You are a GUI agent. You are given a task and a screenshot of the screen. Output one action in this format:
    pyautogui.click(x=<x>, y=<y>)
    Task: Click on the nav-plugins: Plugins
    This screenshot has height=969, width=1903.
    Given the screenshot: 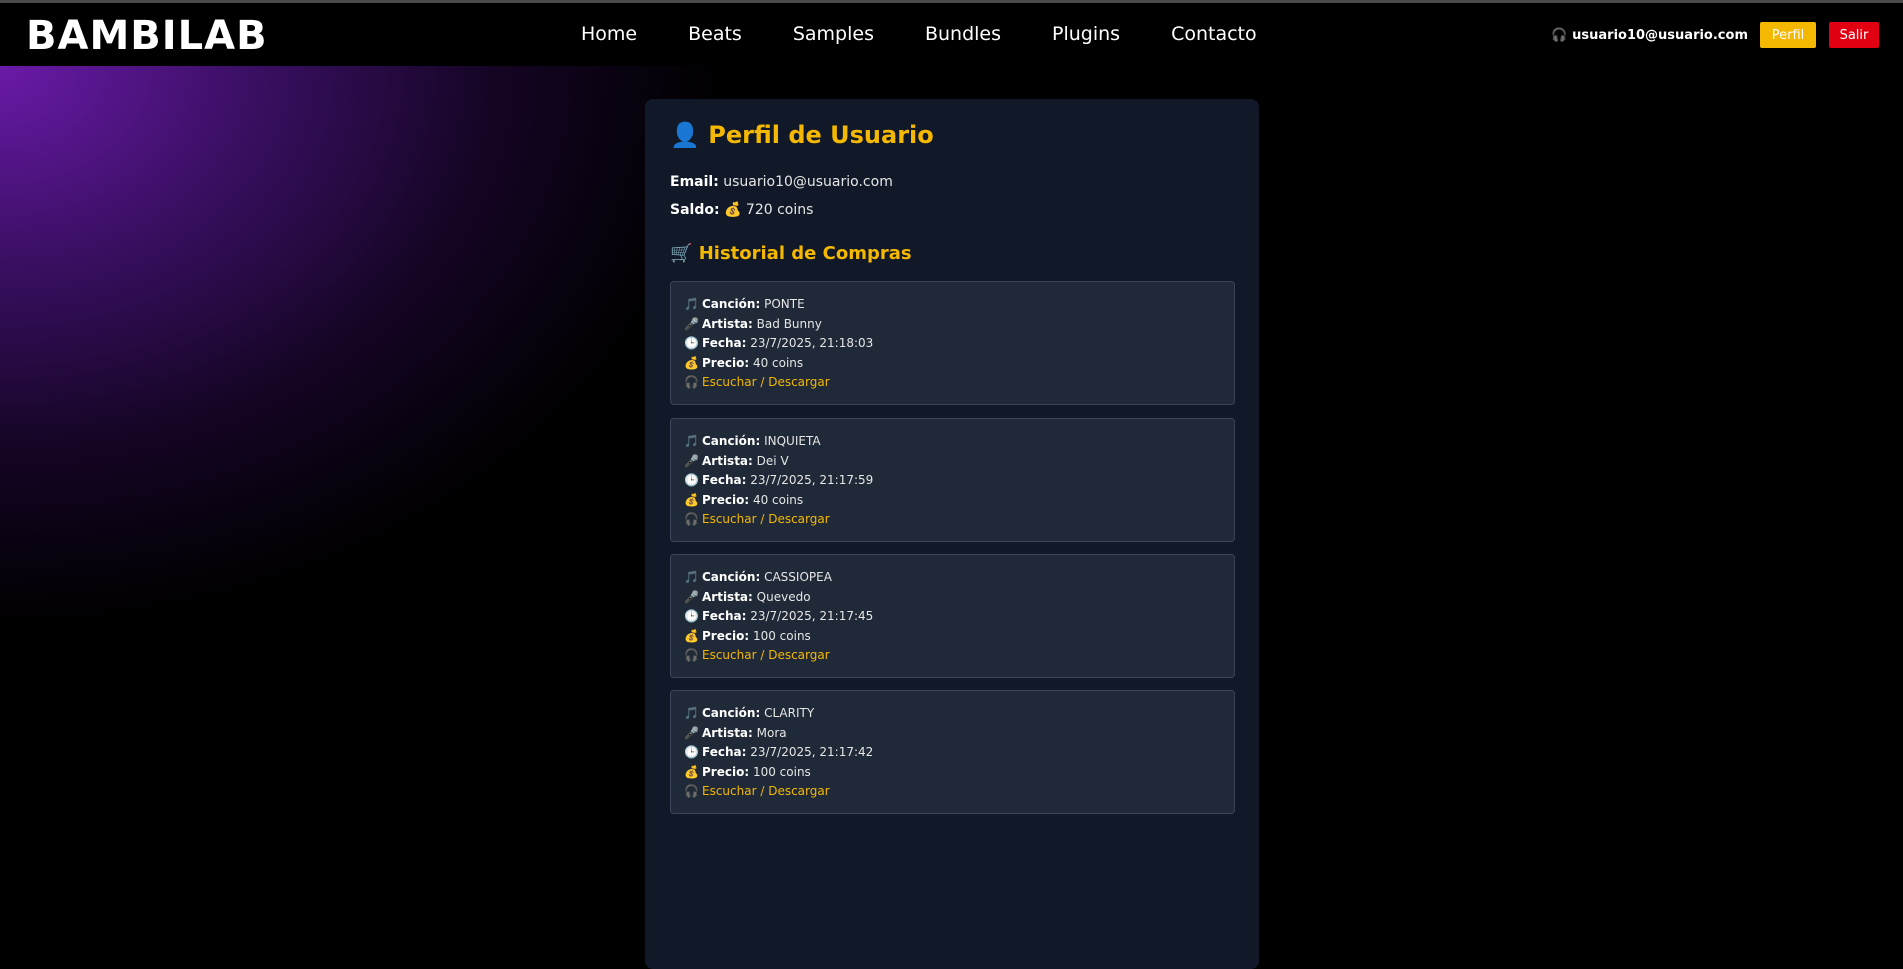 What is the action you would take?
    pyautogui.click(x=1086, y=34)
    